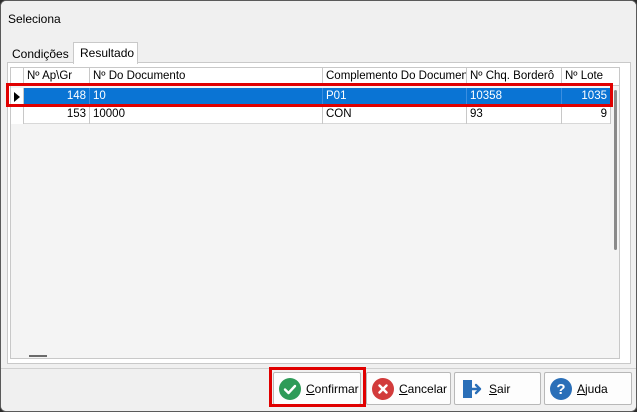  I want to click on confirm-button: Confirmar, so click(317, 388).